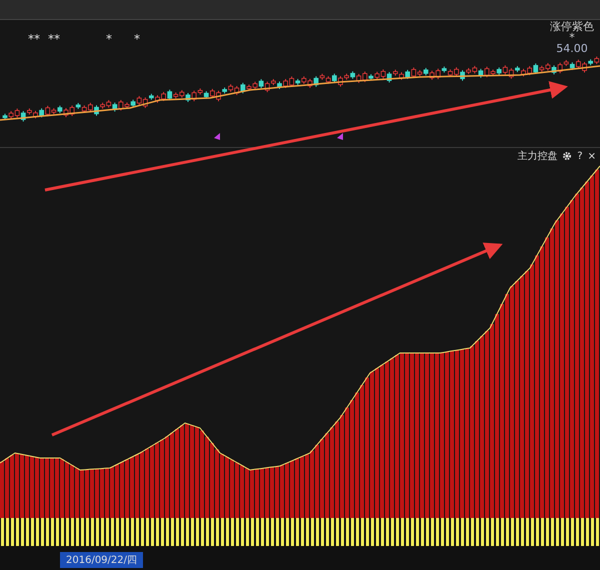  What do you see at coordinates (102, 560) in the screenshot?
I see `date-label: 2016/09/22/四` at bounding box center [102, 560].